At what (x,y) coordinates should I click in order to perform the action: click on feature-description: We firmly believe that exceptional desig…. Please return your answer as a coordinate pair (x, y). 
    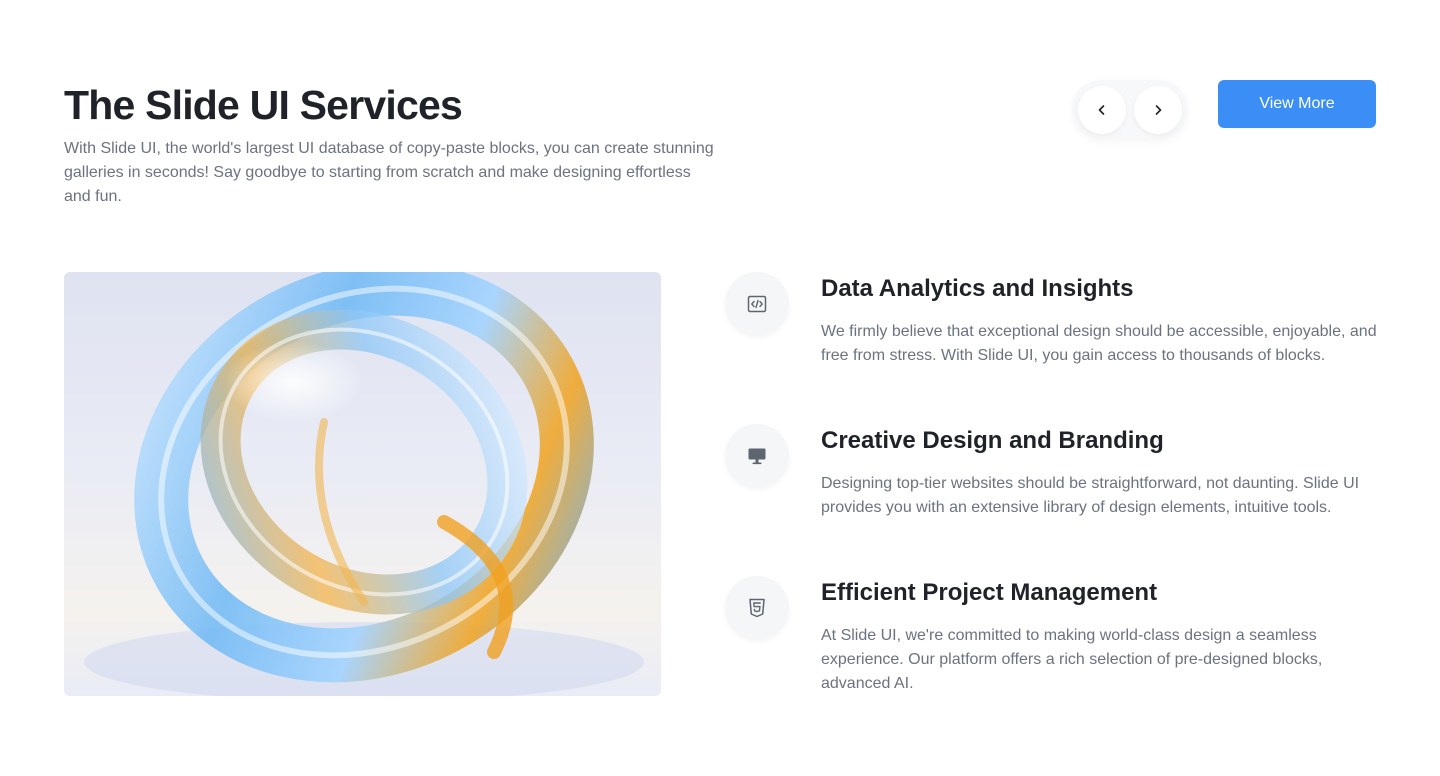
    Looking at the image, I should click on (1099, 343).